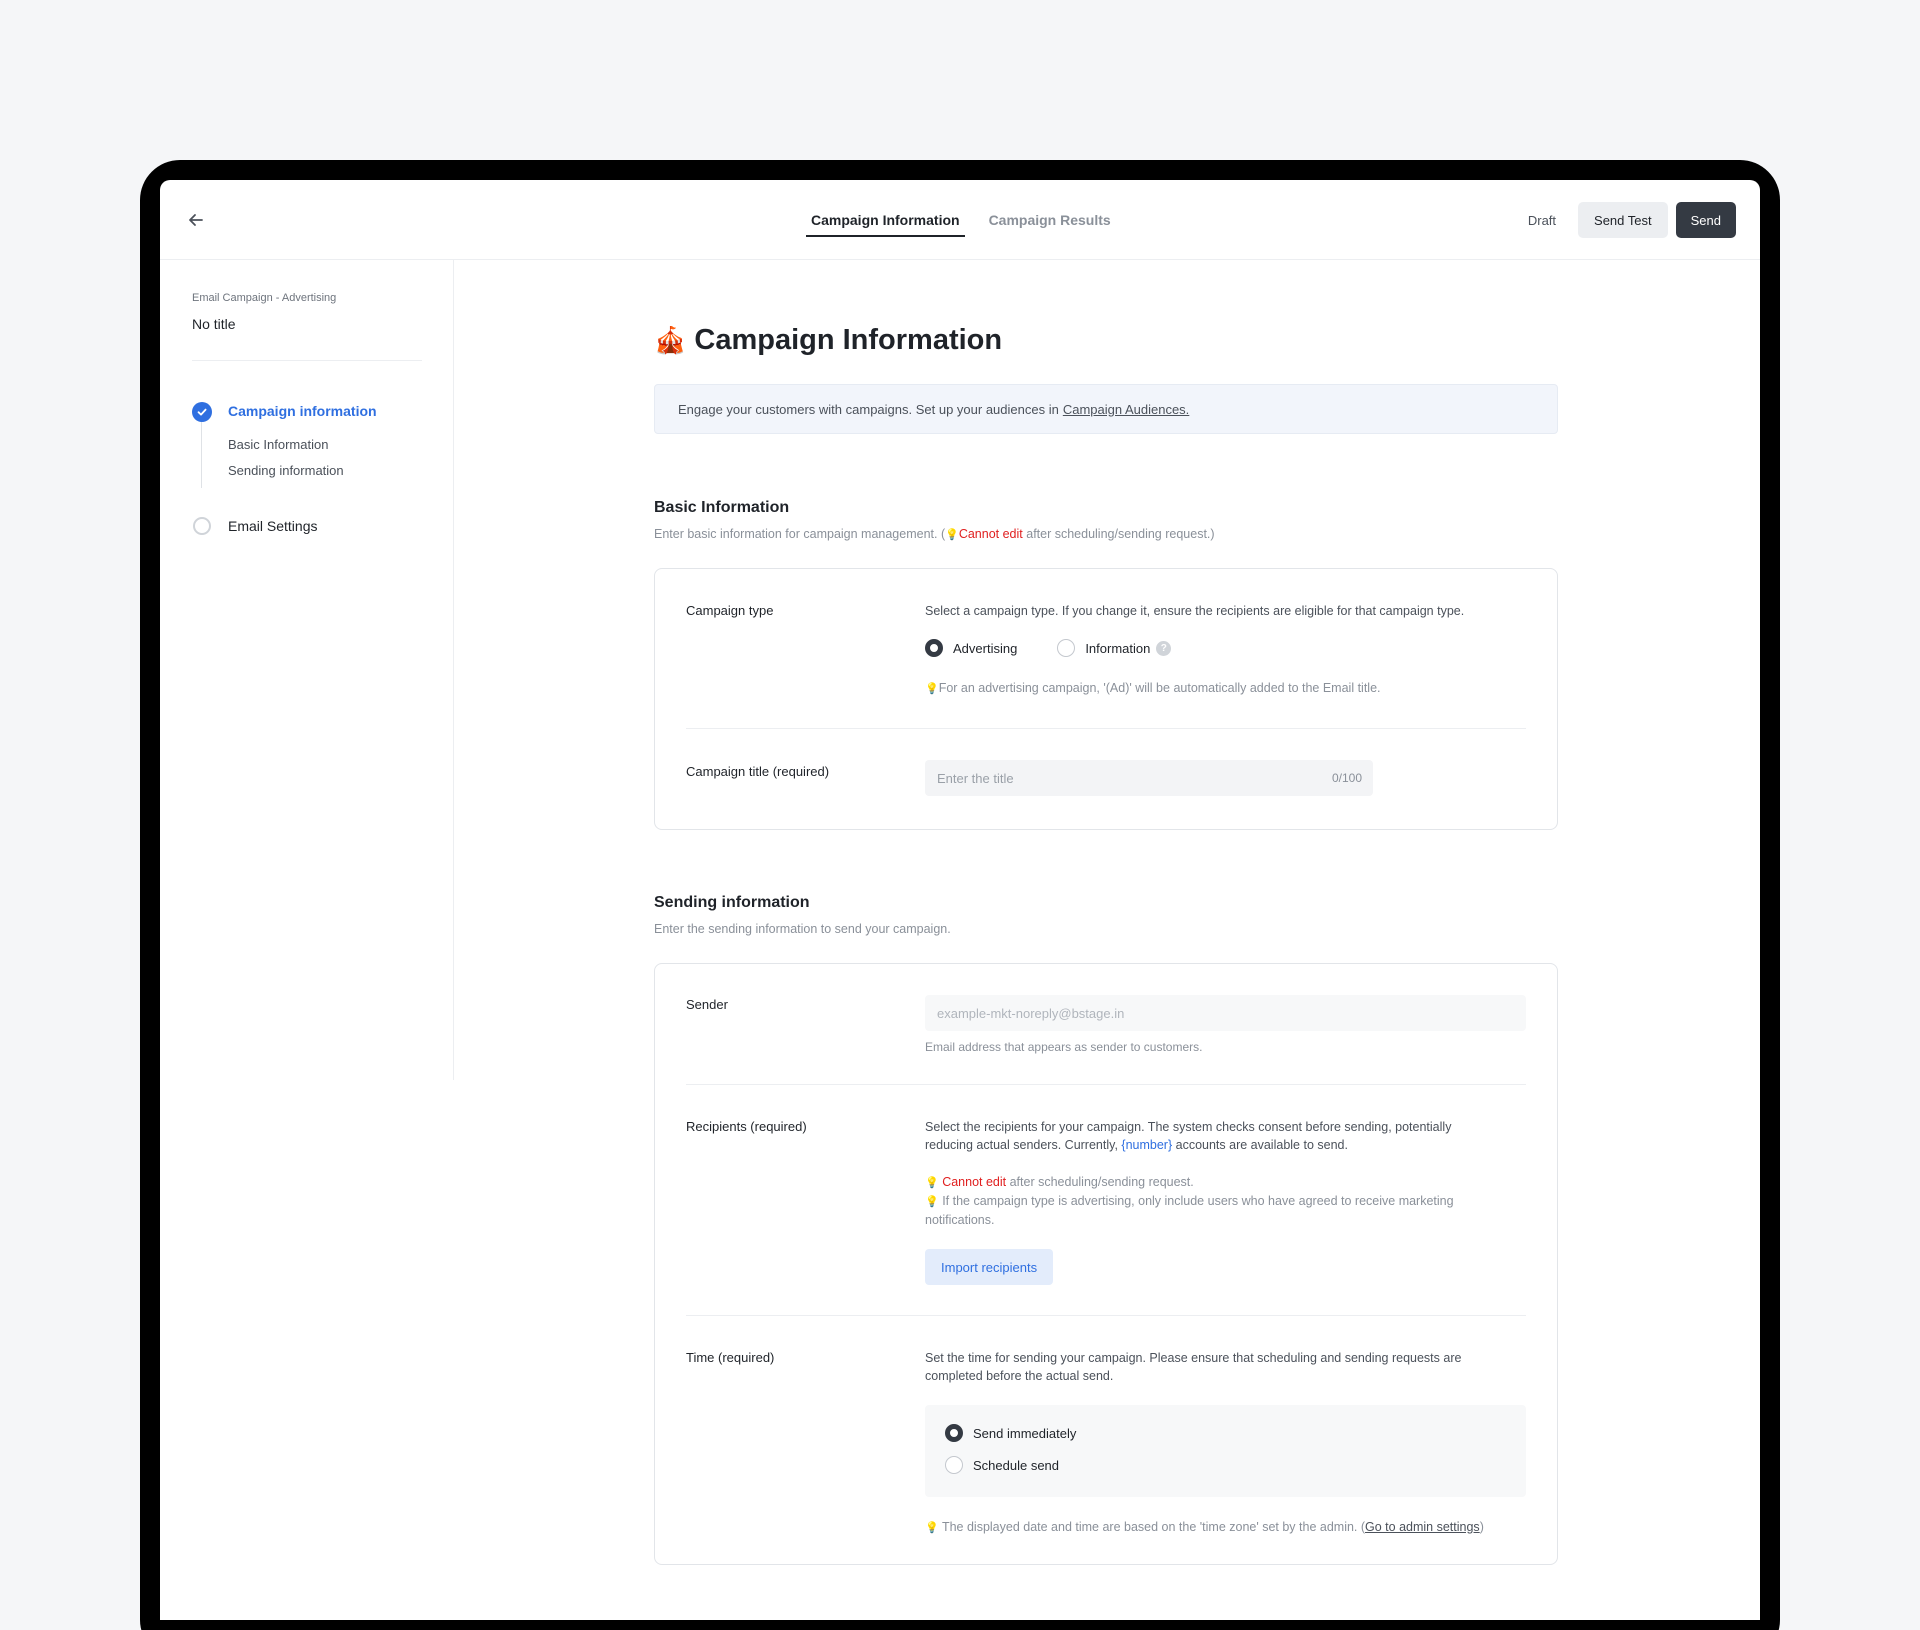 The width and height of the screenshot is (1920, 1630). What do you see at coordinates (302, 411) in the screenshot?
I see `sidebar-step-campaign-information: Campaign information` at bounding box center [302, 411].